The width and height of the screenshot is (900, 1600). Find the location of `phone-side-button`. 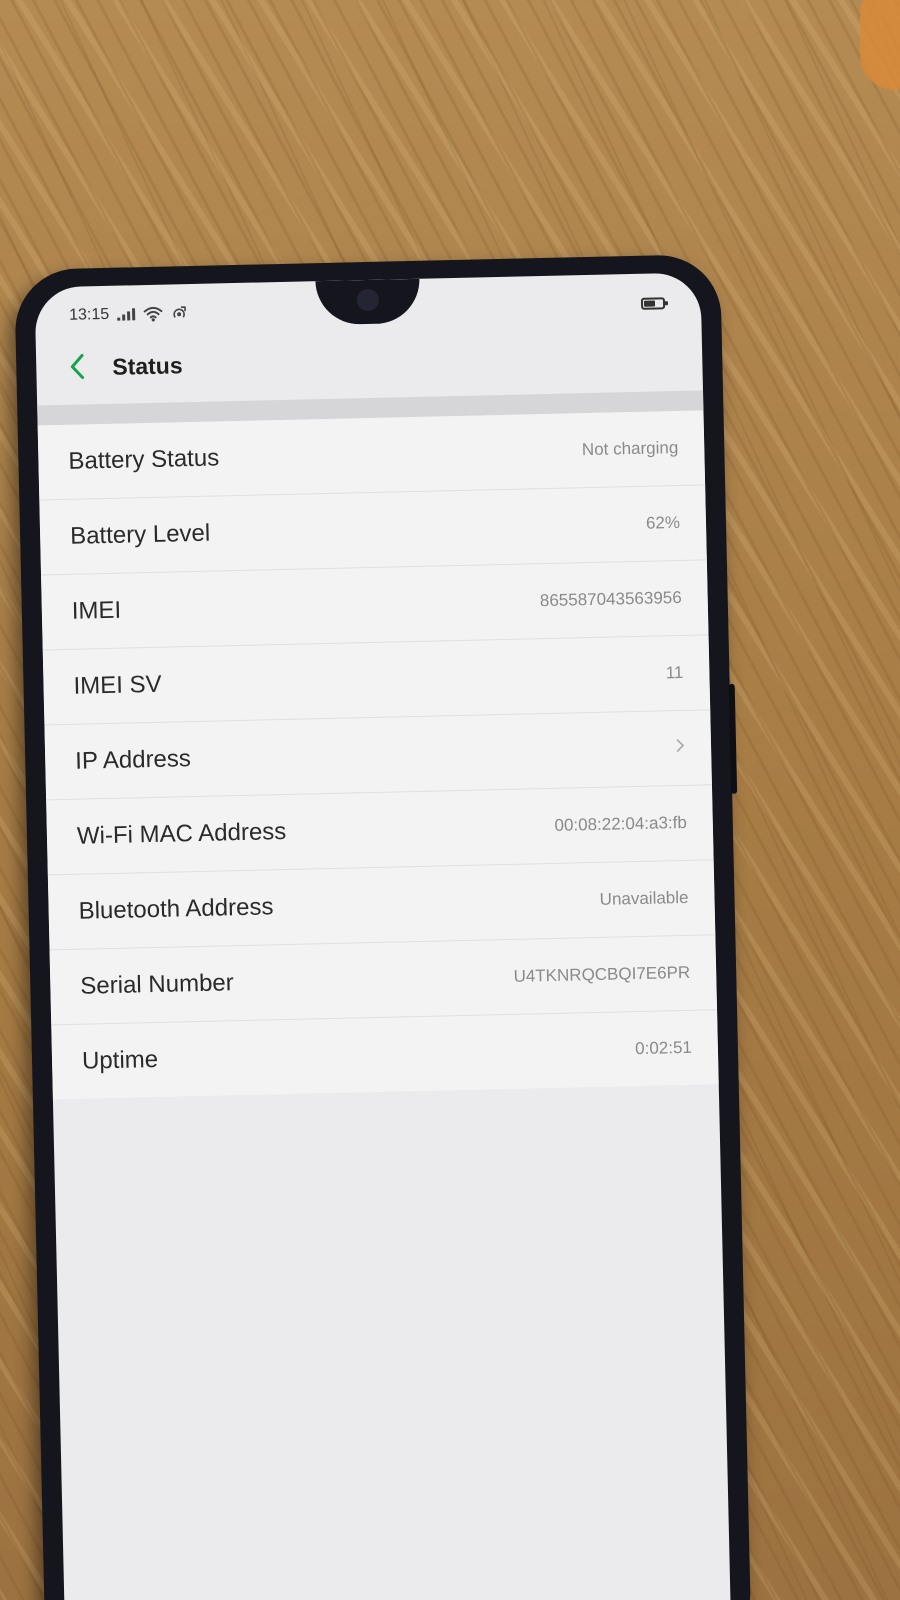

phone-side-button is located at coordinates (733, 738).